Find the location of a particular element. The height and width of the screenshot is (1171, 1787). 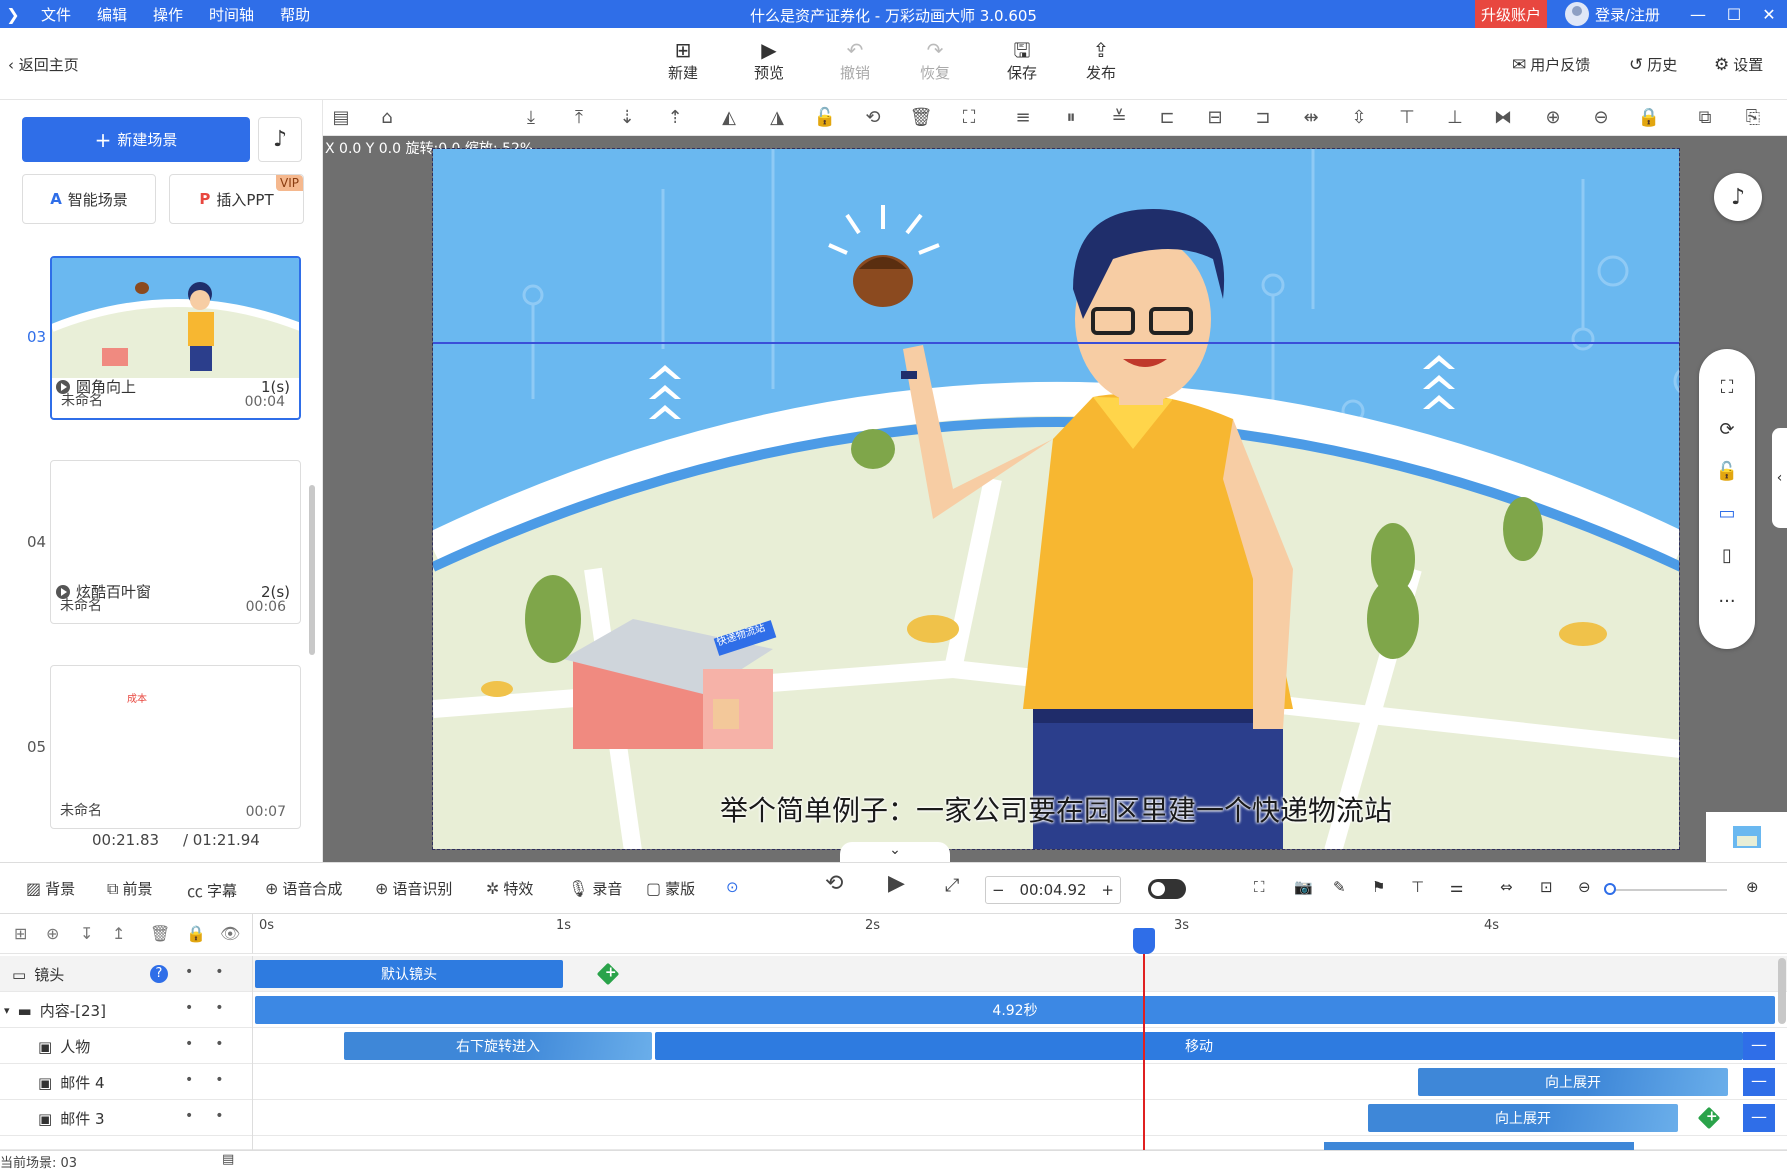

delete-layer-icon: 🗑 is located at coordinates (160, 933).